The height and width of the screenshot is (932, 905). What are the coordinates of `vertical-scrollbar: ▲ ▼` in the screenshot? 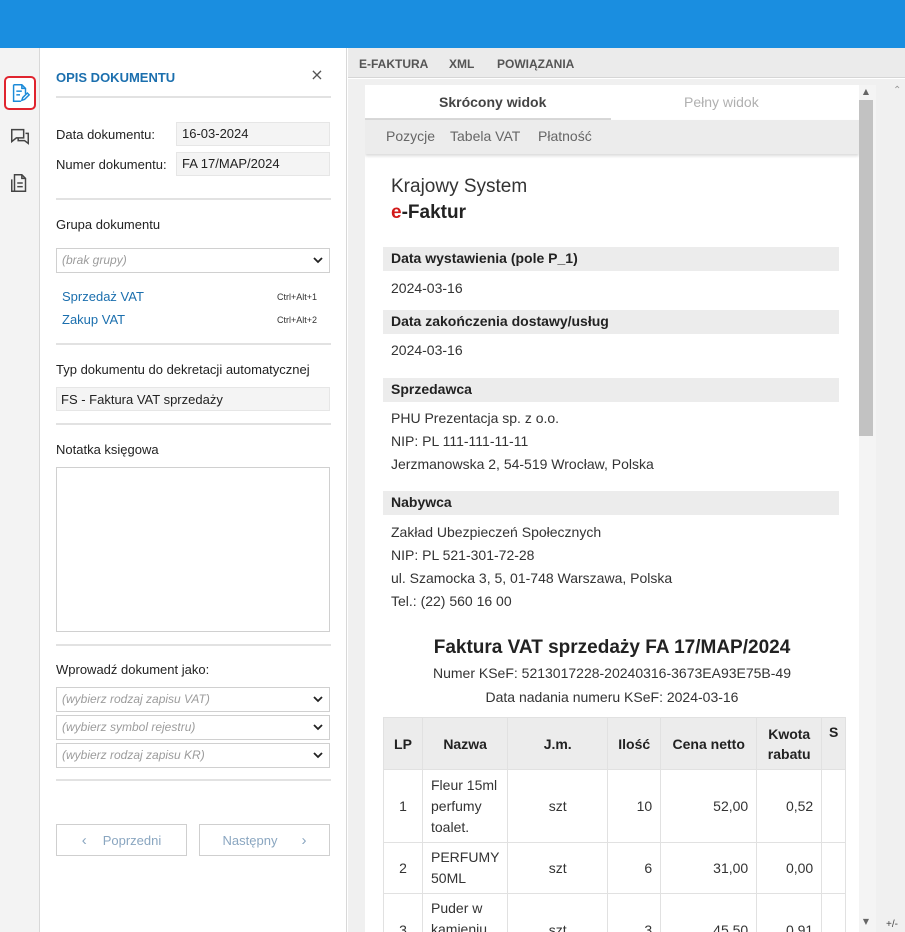 It's located at (867, 508).